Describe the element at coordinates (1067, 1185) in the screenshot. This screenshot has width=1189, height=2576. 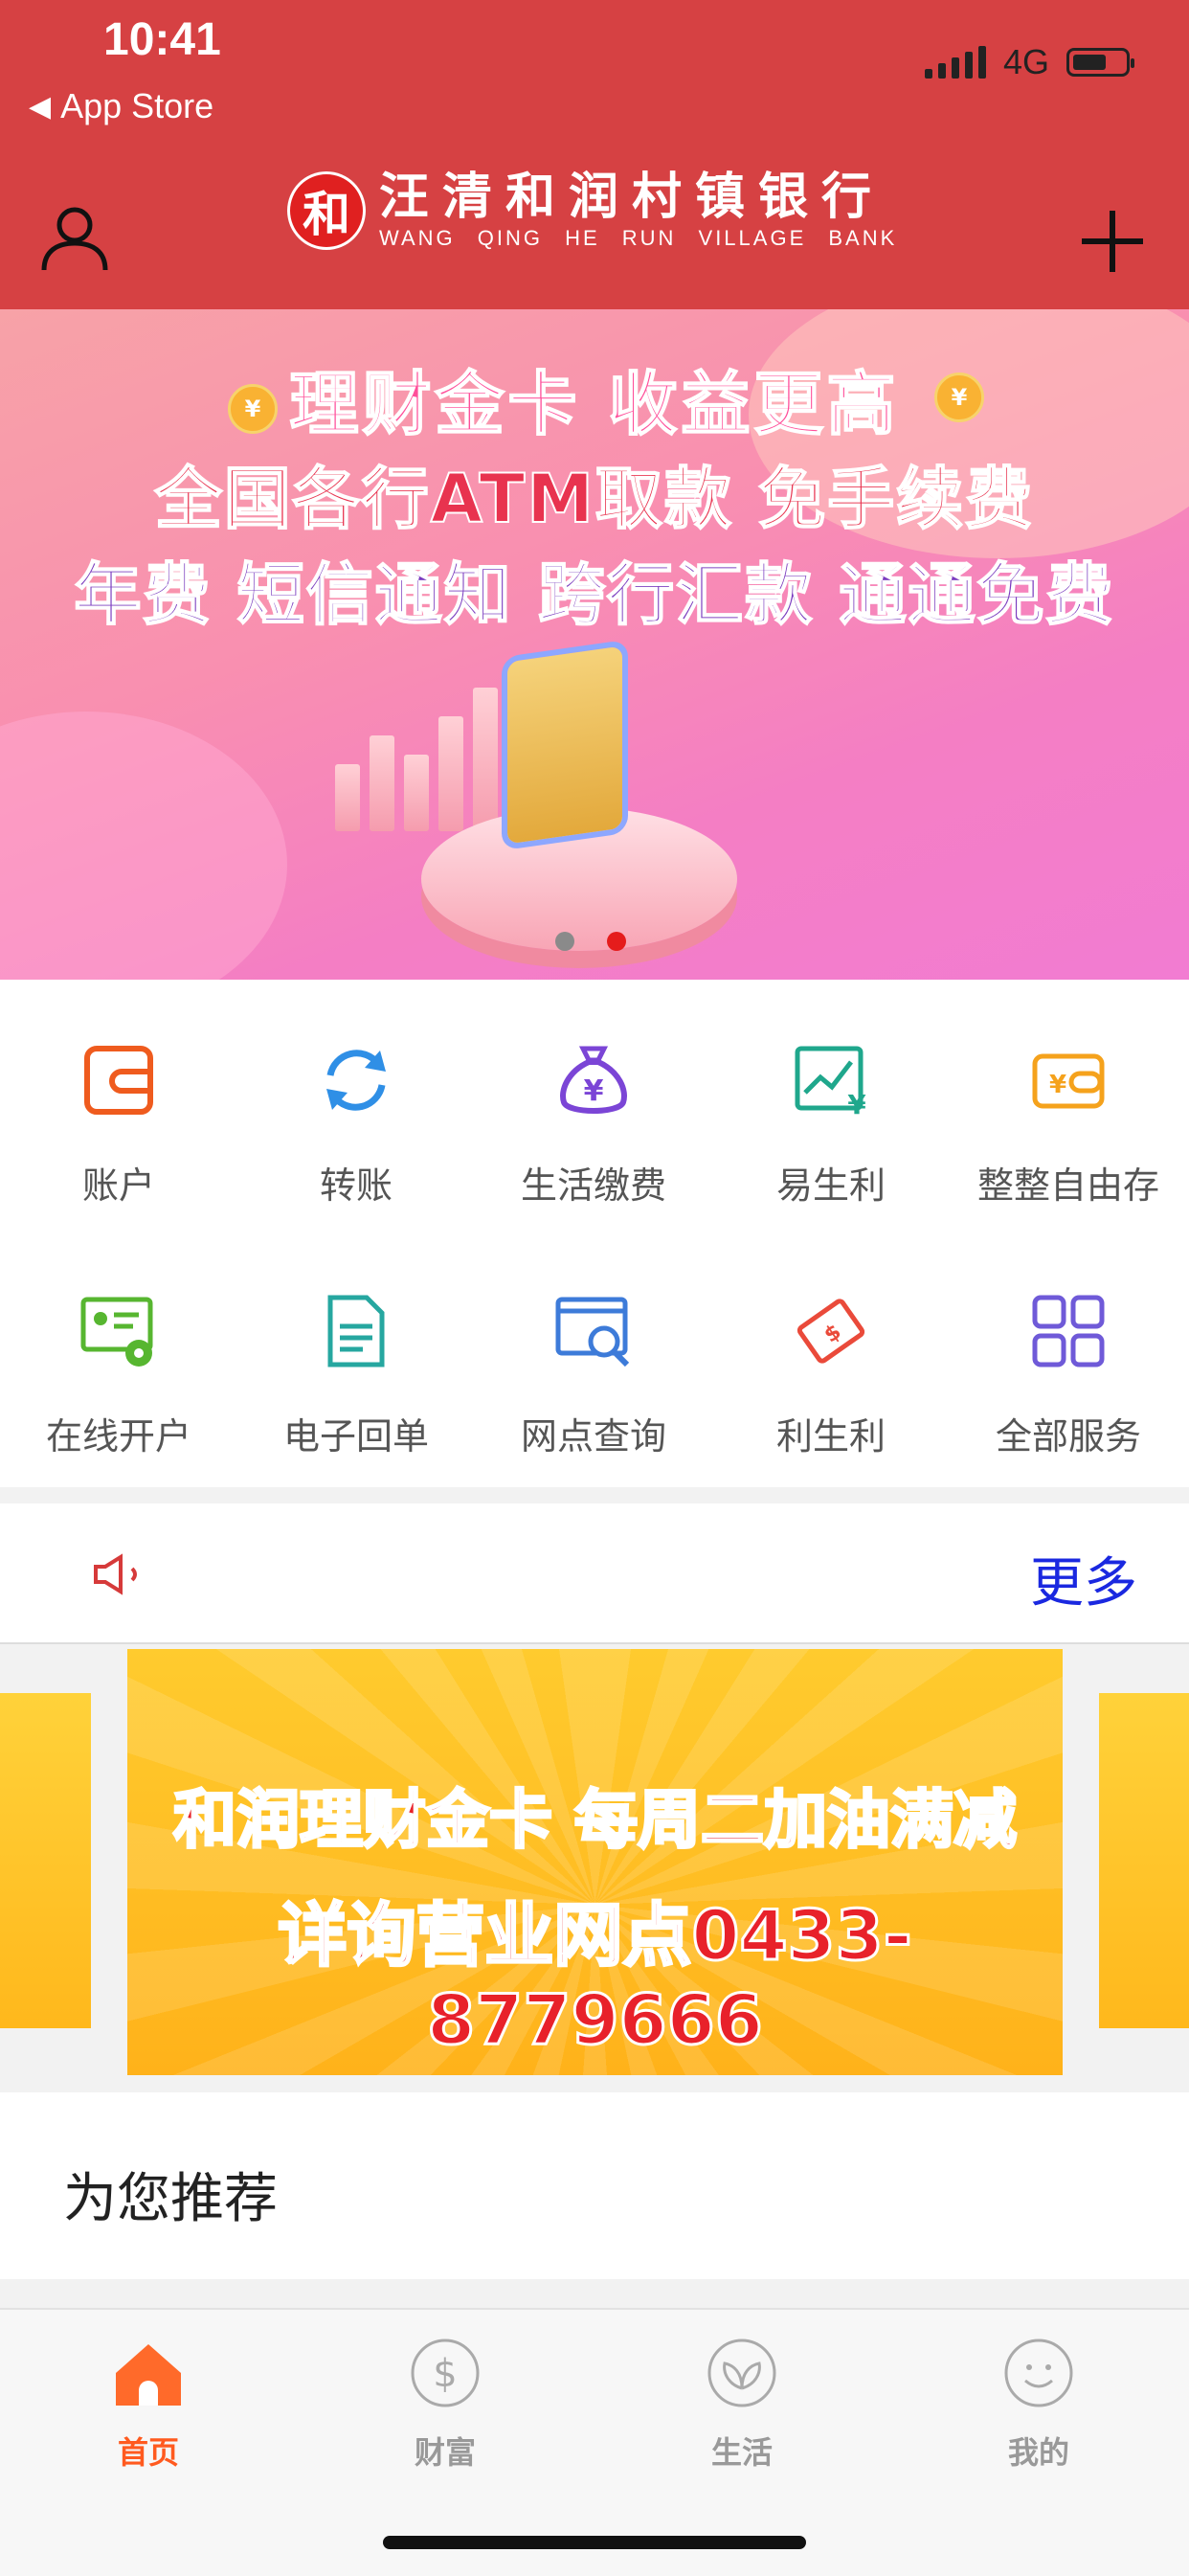
I see `service-label: 整整自由存` at that location.